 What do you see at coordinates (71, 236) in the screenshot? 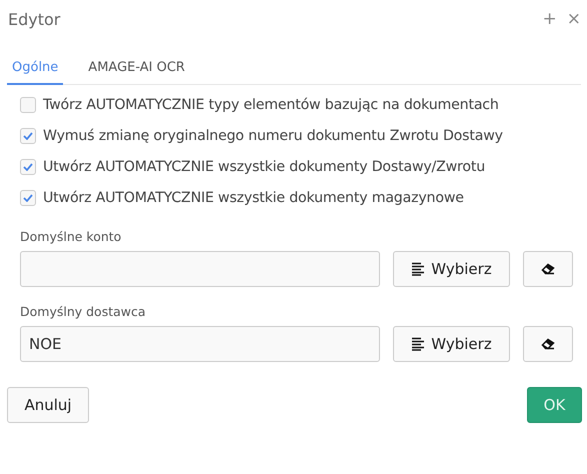
I see `field-label: Domyślne konto` at bounding box center [71, 236].